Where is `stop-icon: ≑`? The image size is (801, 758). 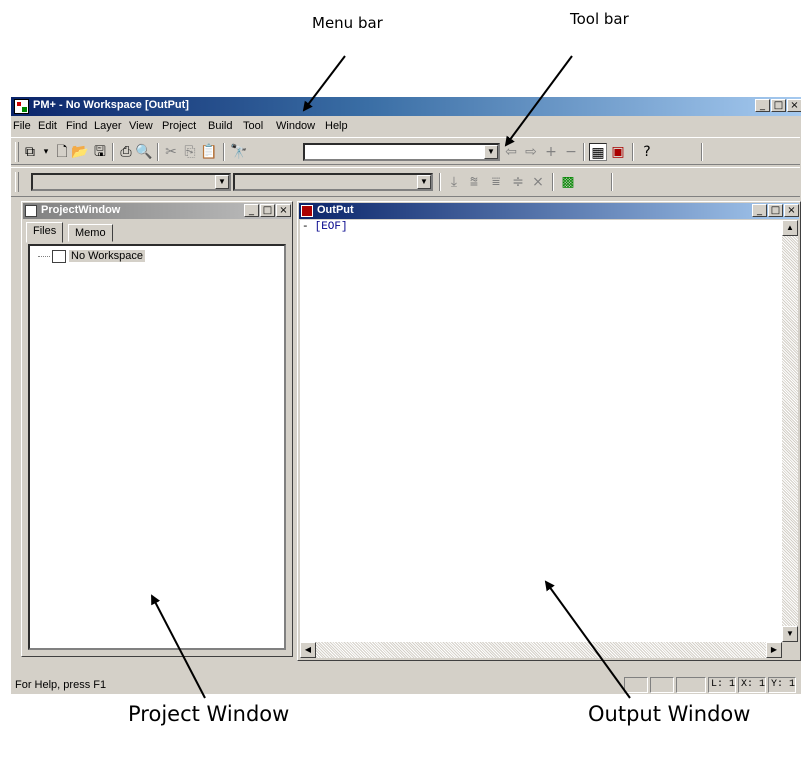 stop-icon: ≑ is located at coordinates (518, 182).